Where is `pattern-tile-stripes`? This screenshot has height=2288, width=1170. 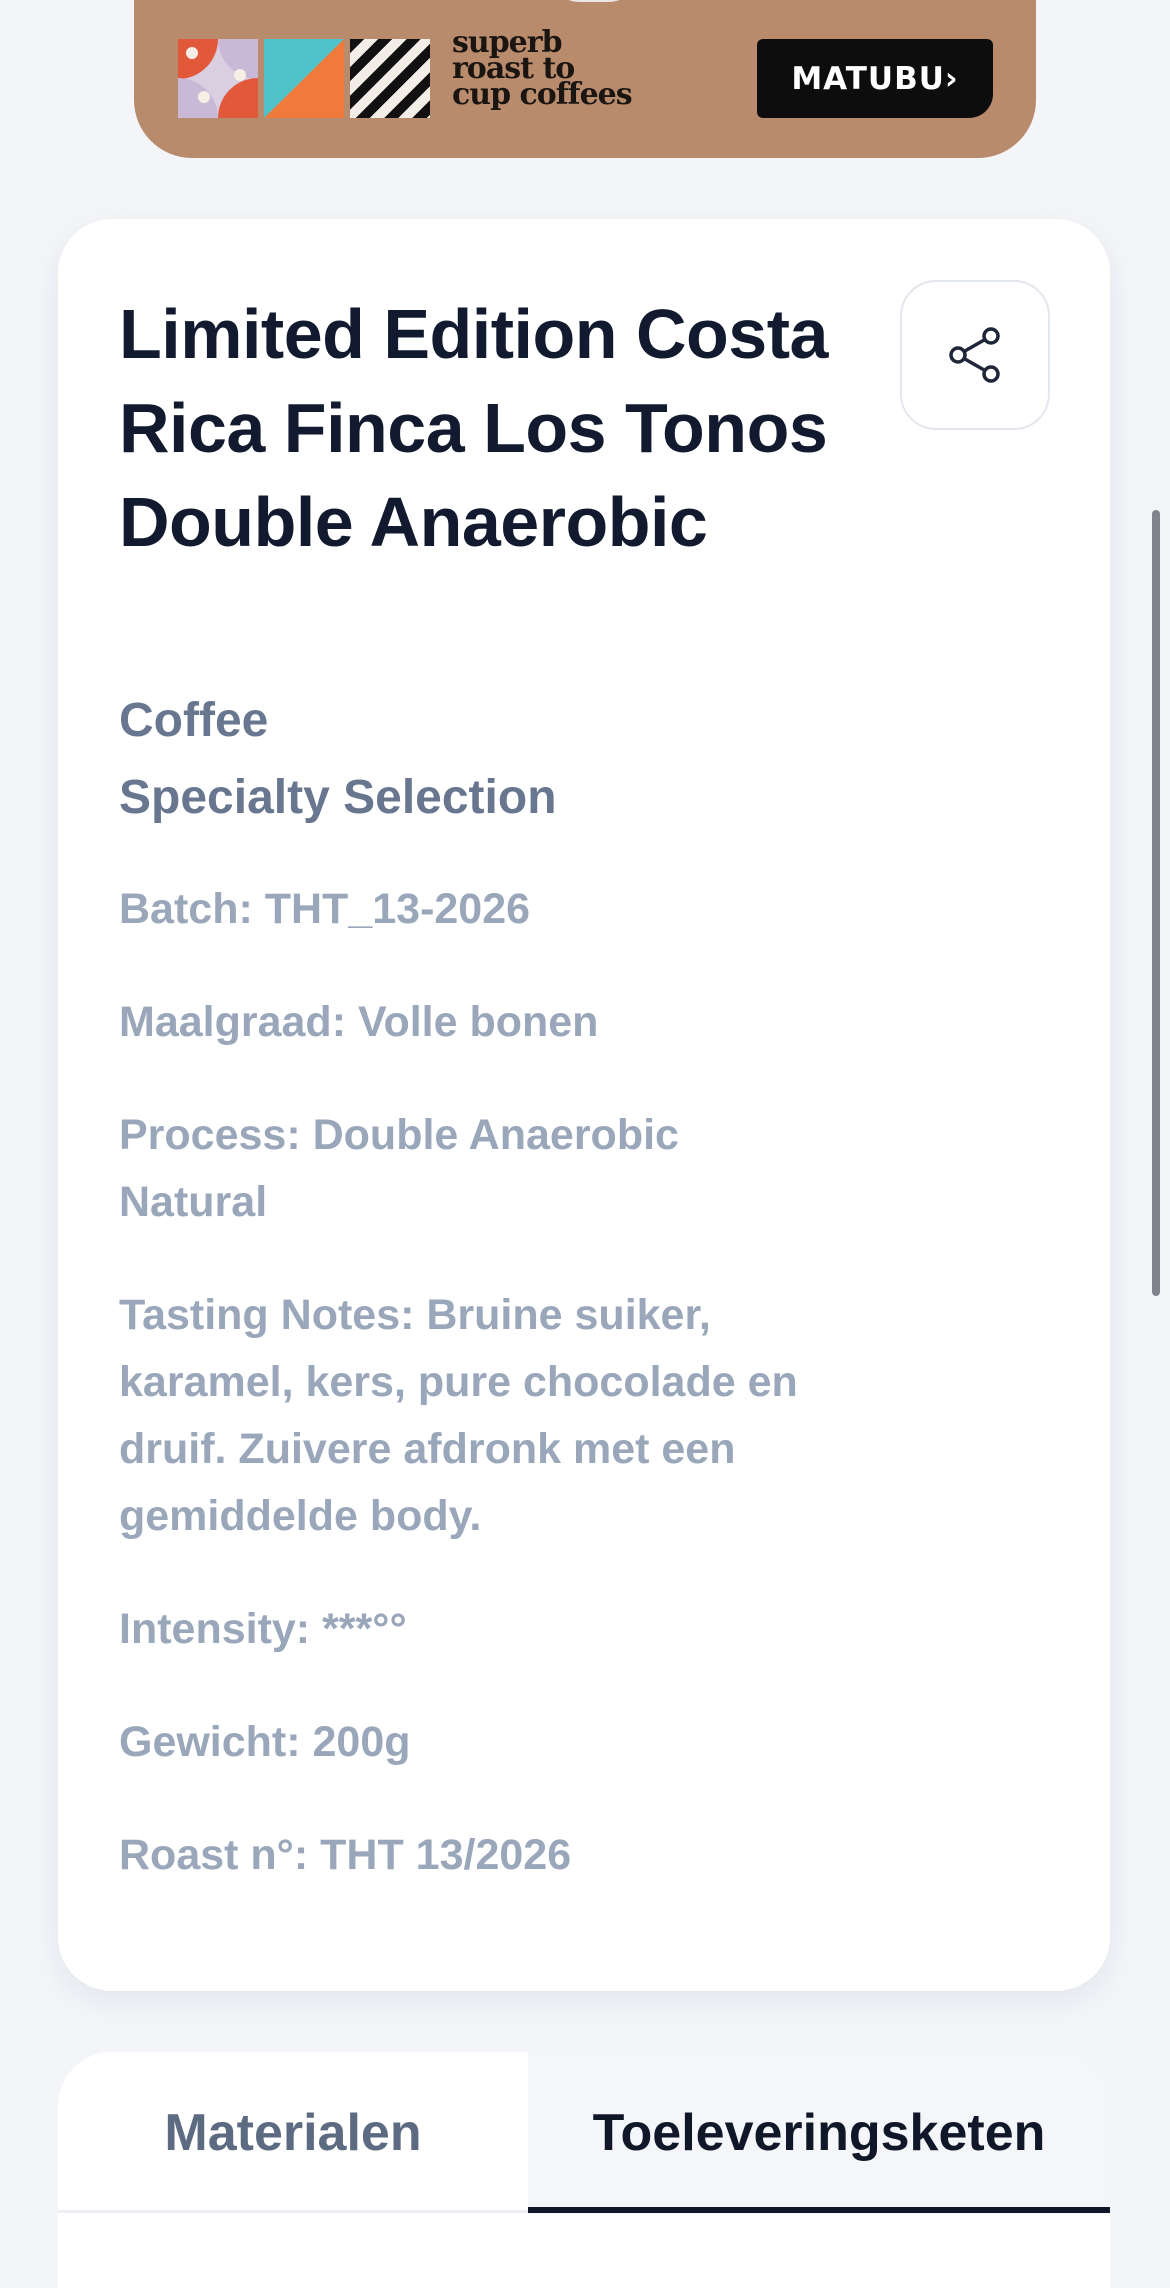
pattern-tile-stripes is located at coordinates (390, 78).